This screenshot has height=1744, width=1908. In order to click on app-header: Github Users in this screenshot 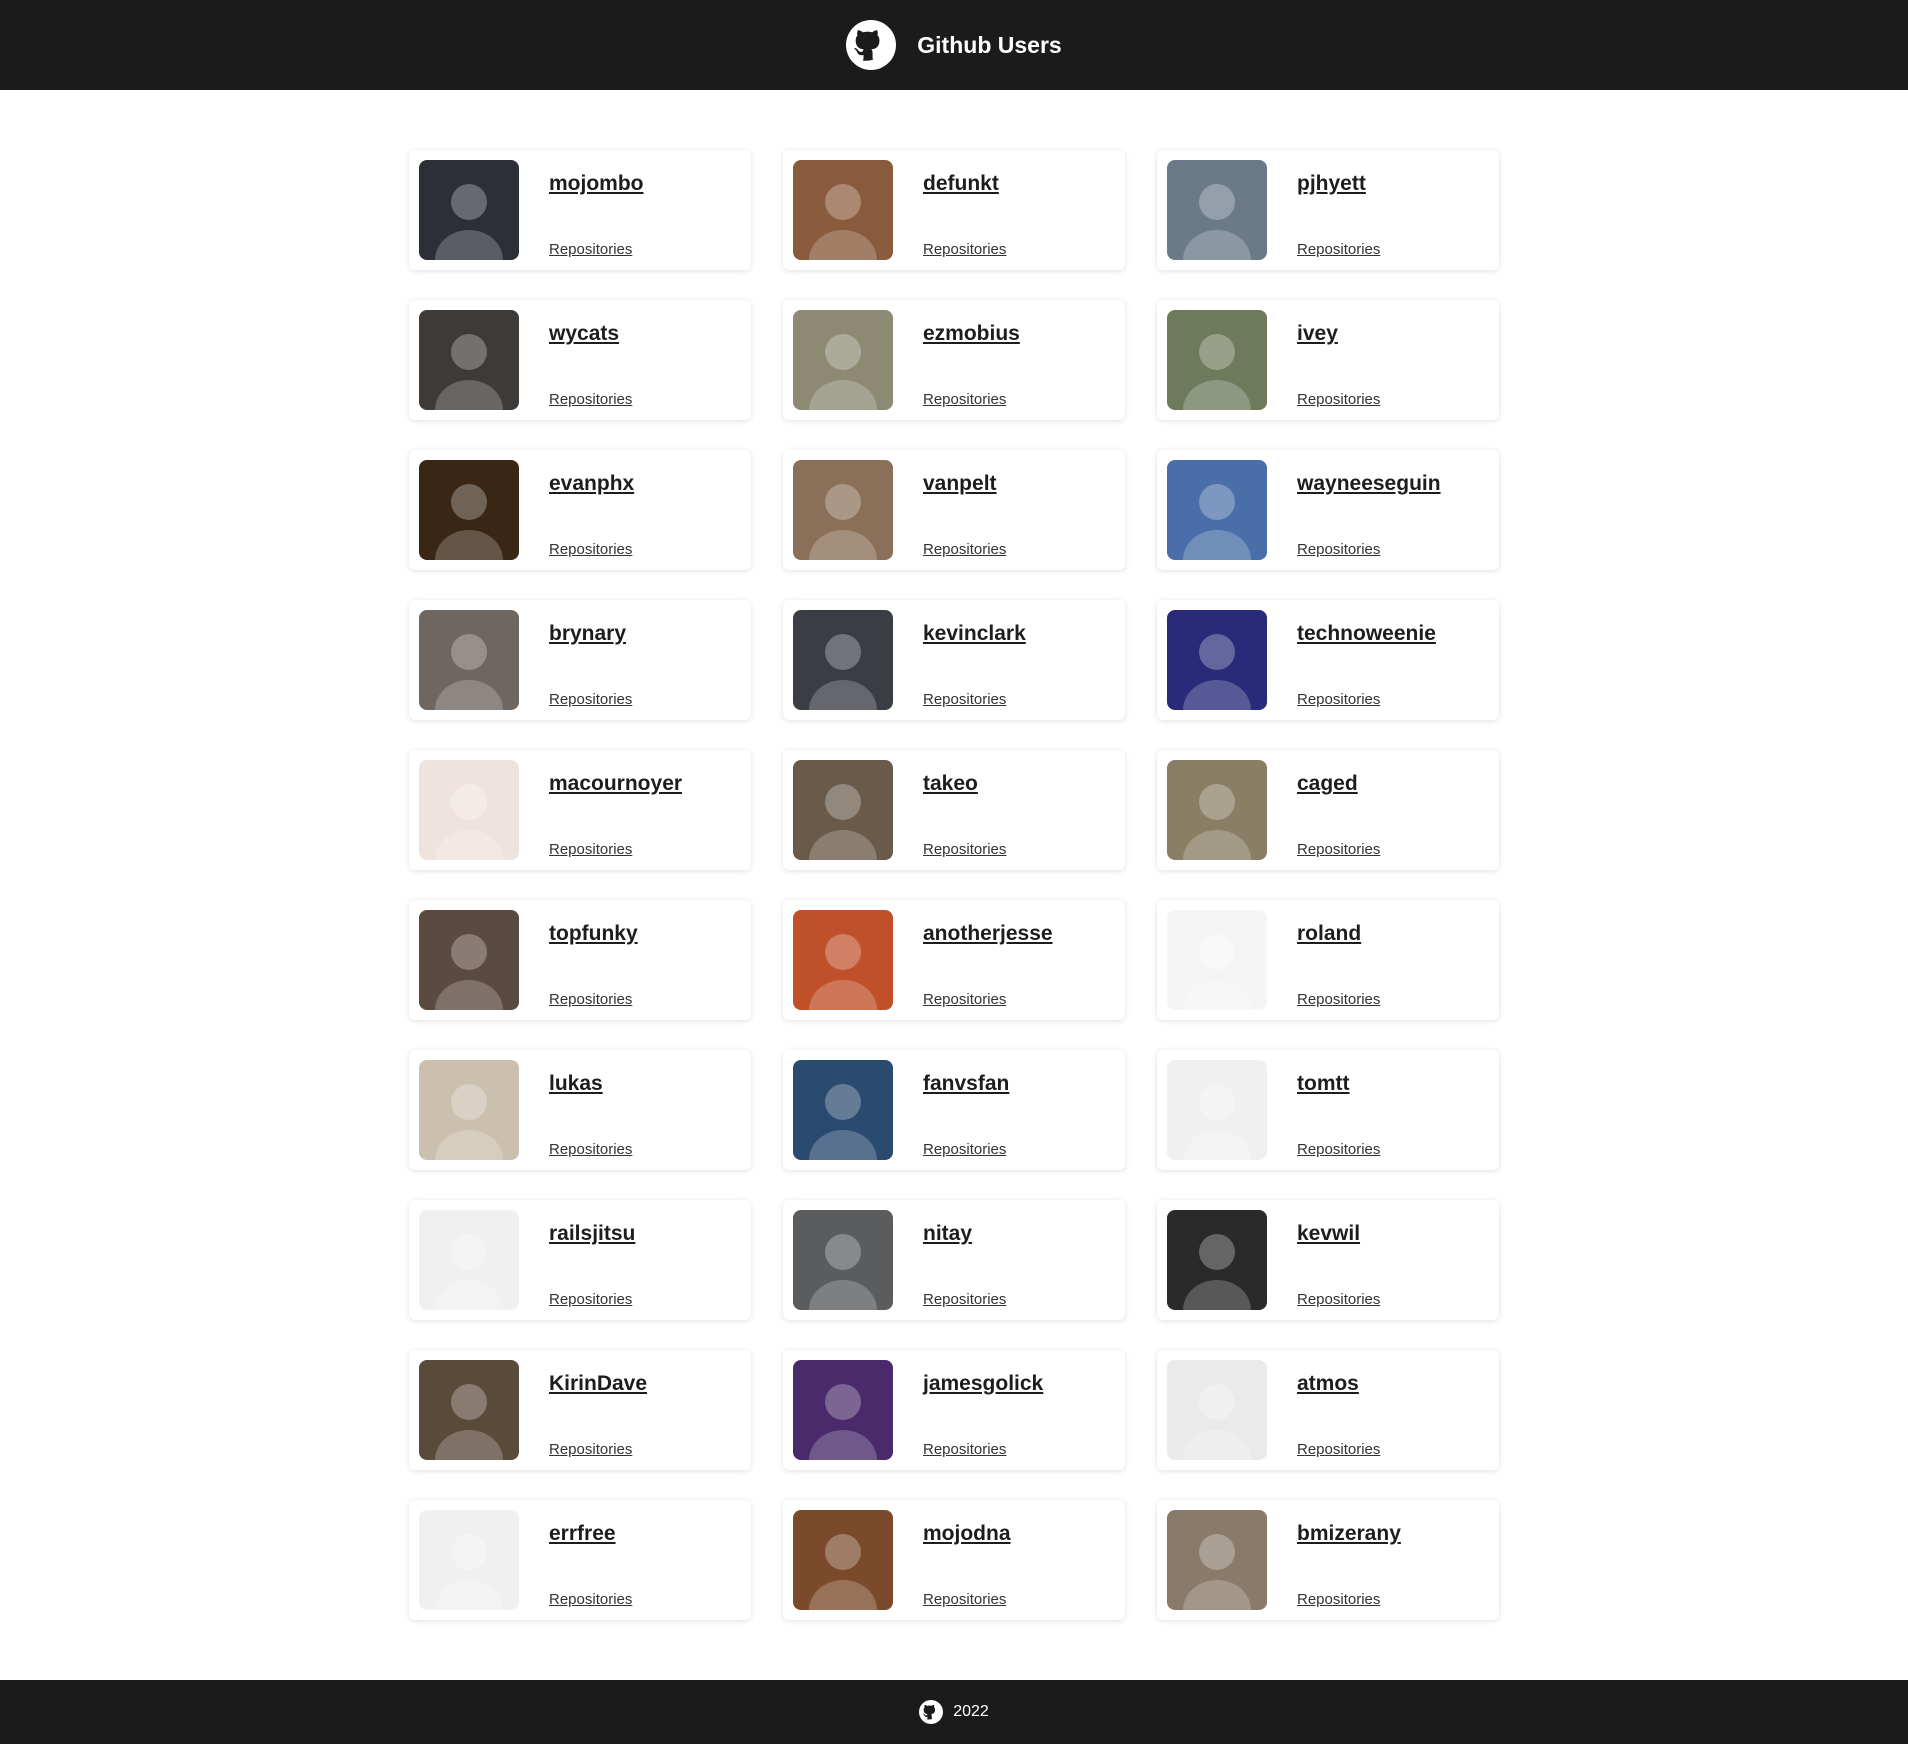, I will do `click(954, 45)`.